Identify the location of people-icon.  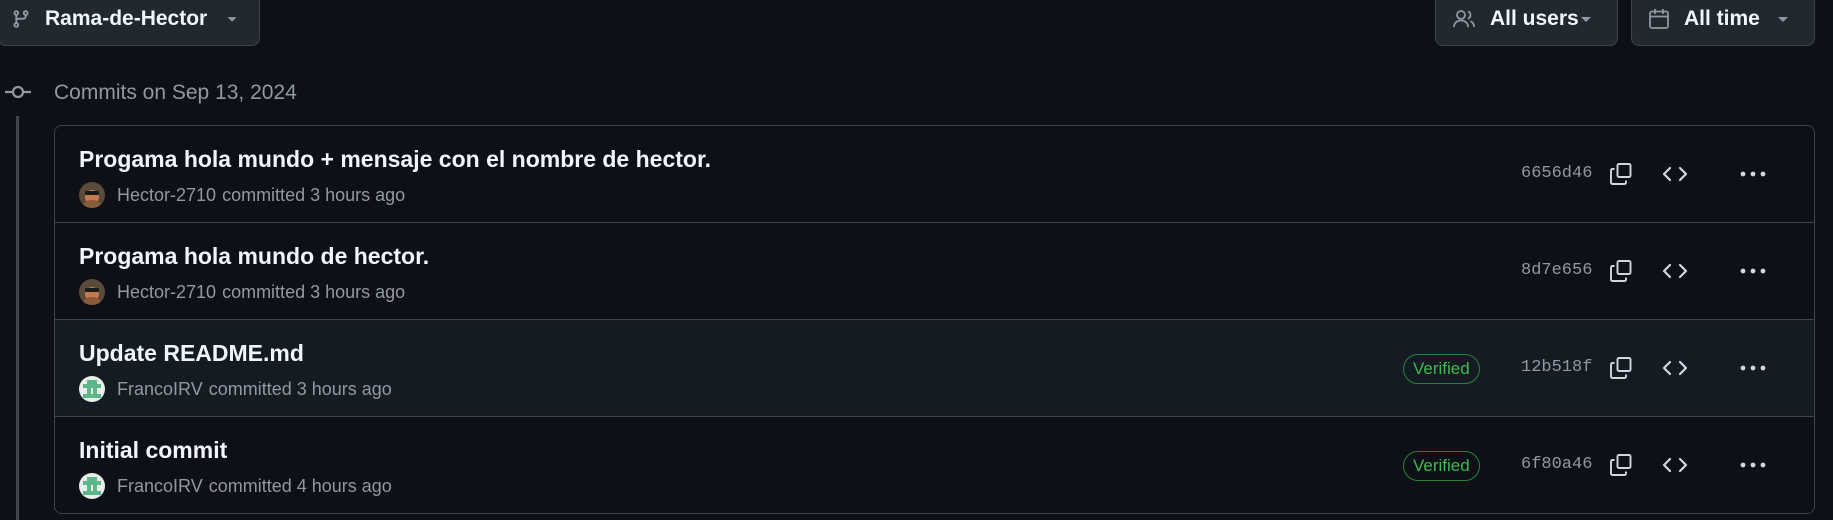
(1464, 19).